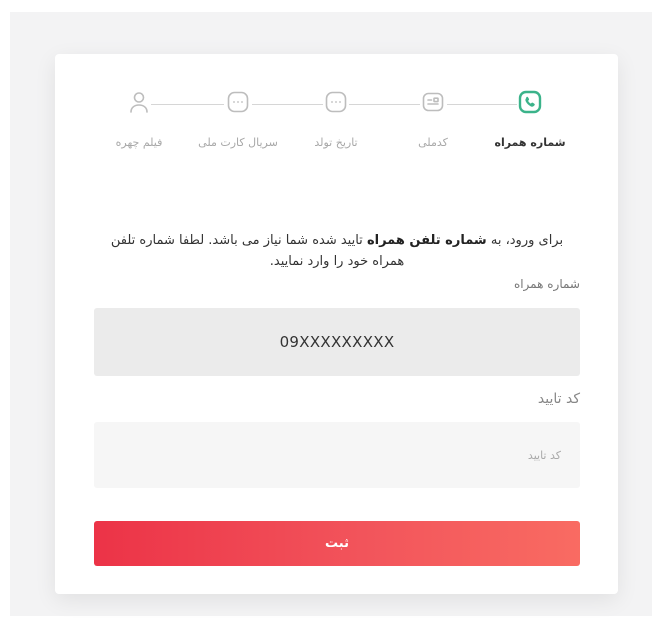  What do you see at coordinates (336, 142) in the screenshot?
I see `step-label-birth-date: تاریخ تولد` at bounding box center [336, 142].